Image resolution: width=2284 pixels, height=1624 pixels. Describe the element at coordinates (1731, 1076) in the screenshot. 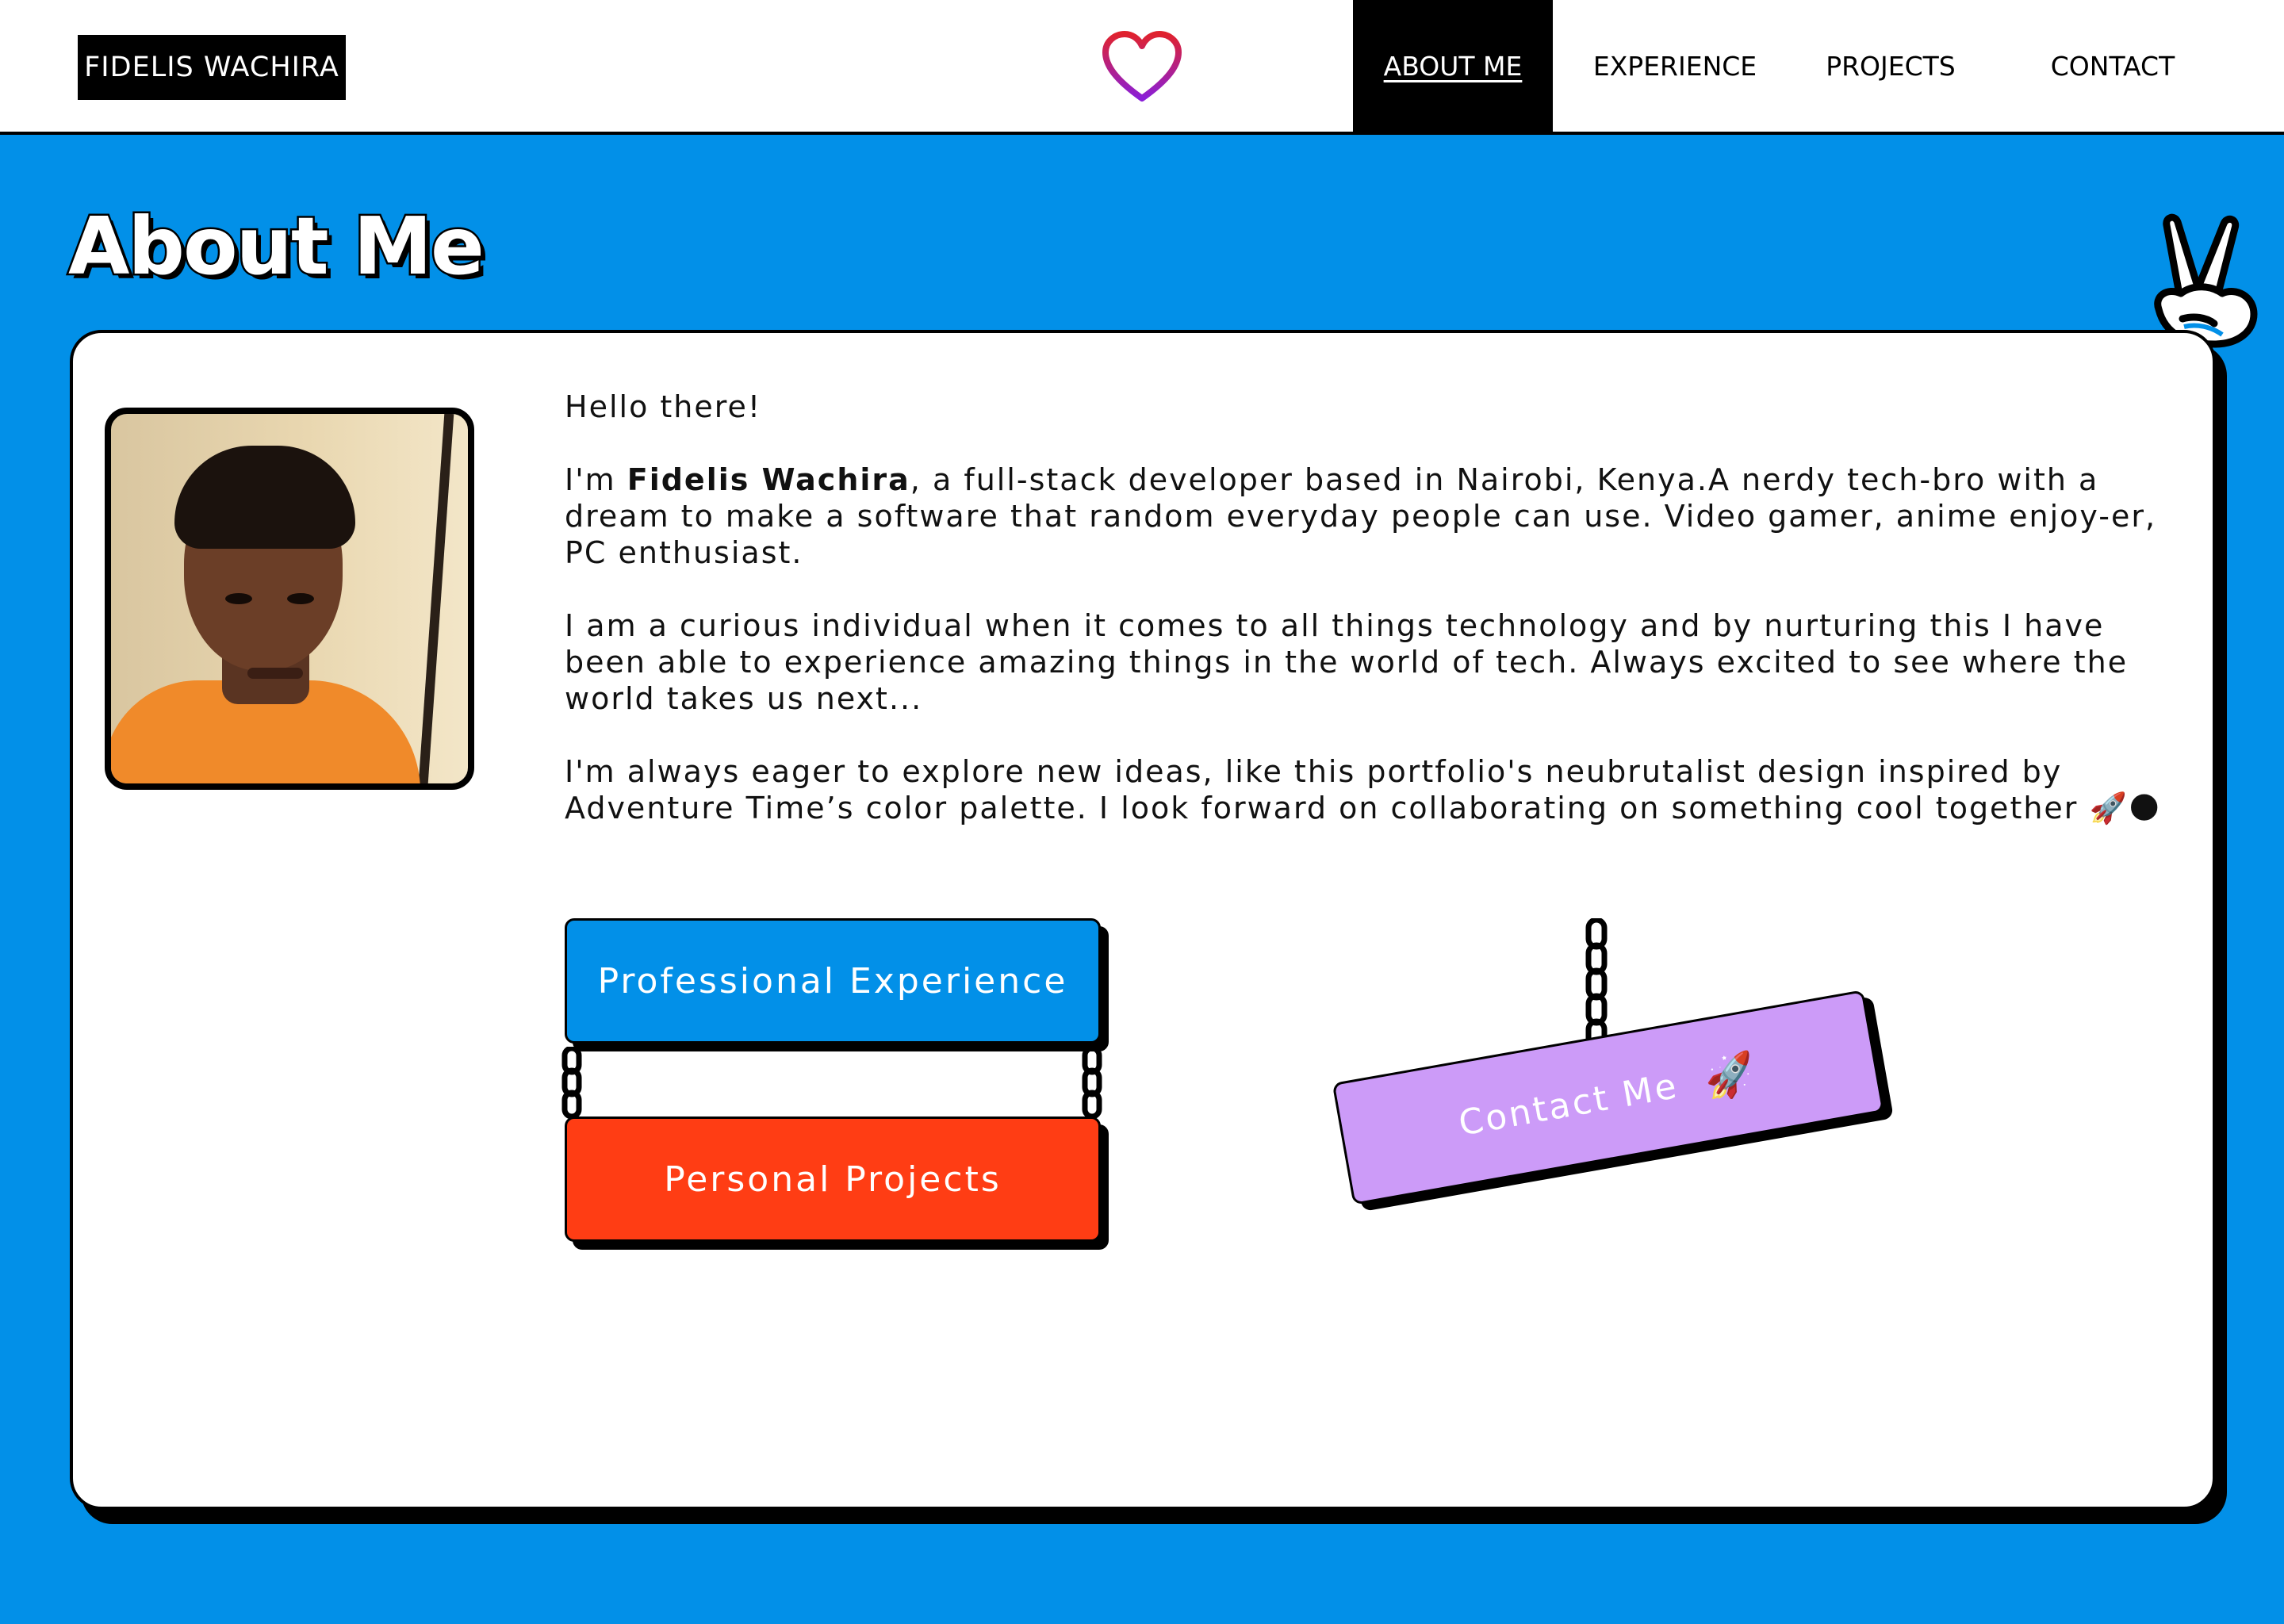

I see `rocket-icon: 🚀` at that location.